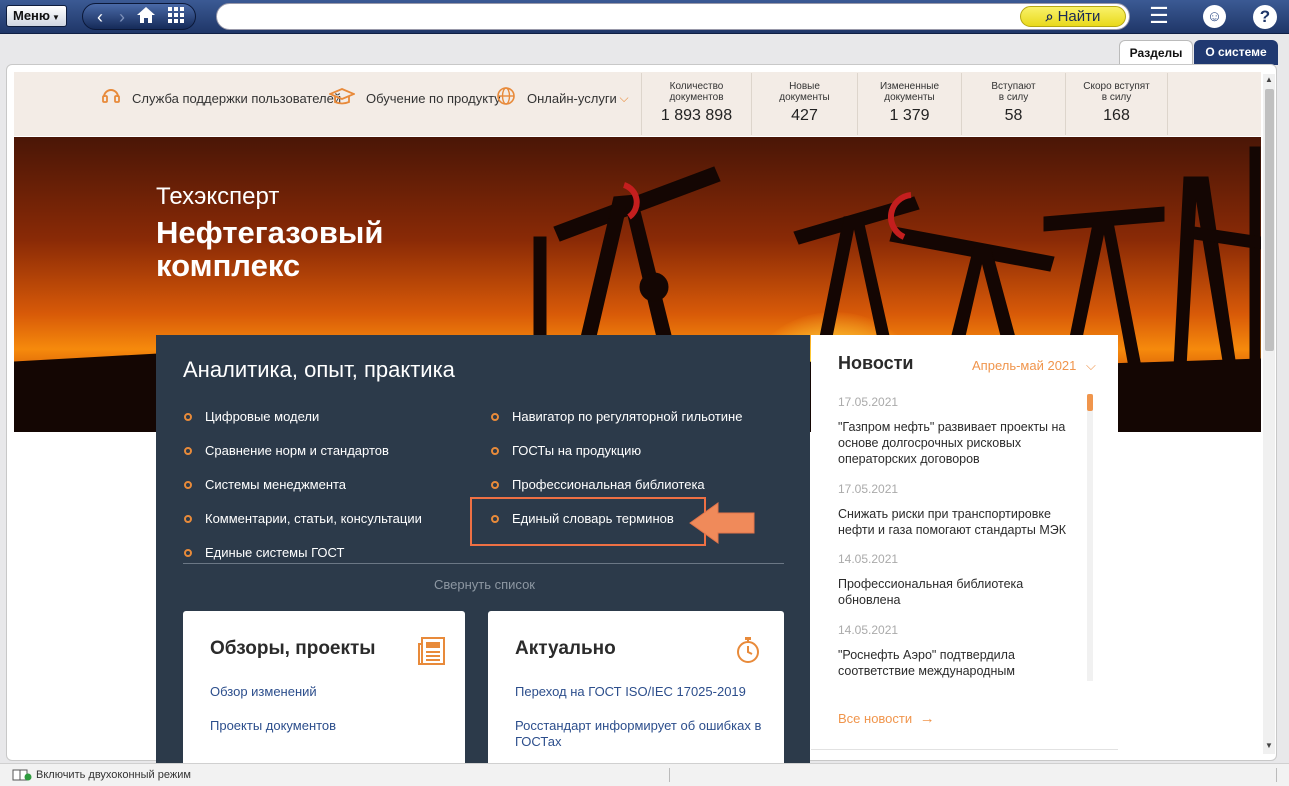  Describe the element at coordinates (1116, 86) in the screenshot. I see `stat-label: Скоро вступят` at that location.